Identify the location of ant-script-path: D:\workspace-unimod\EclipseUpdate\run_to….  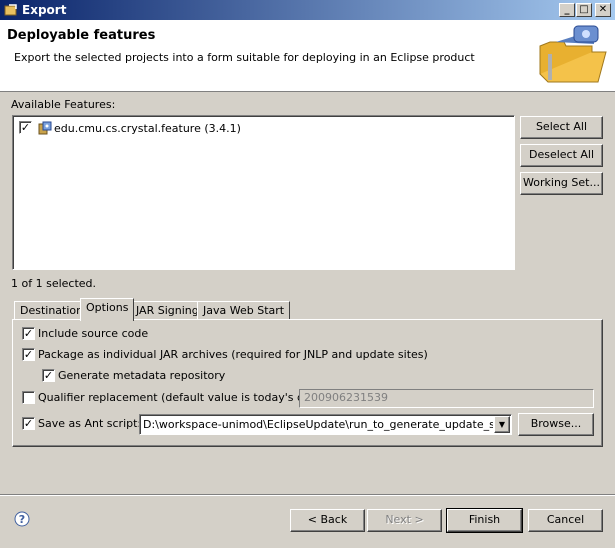
(318, 424).